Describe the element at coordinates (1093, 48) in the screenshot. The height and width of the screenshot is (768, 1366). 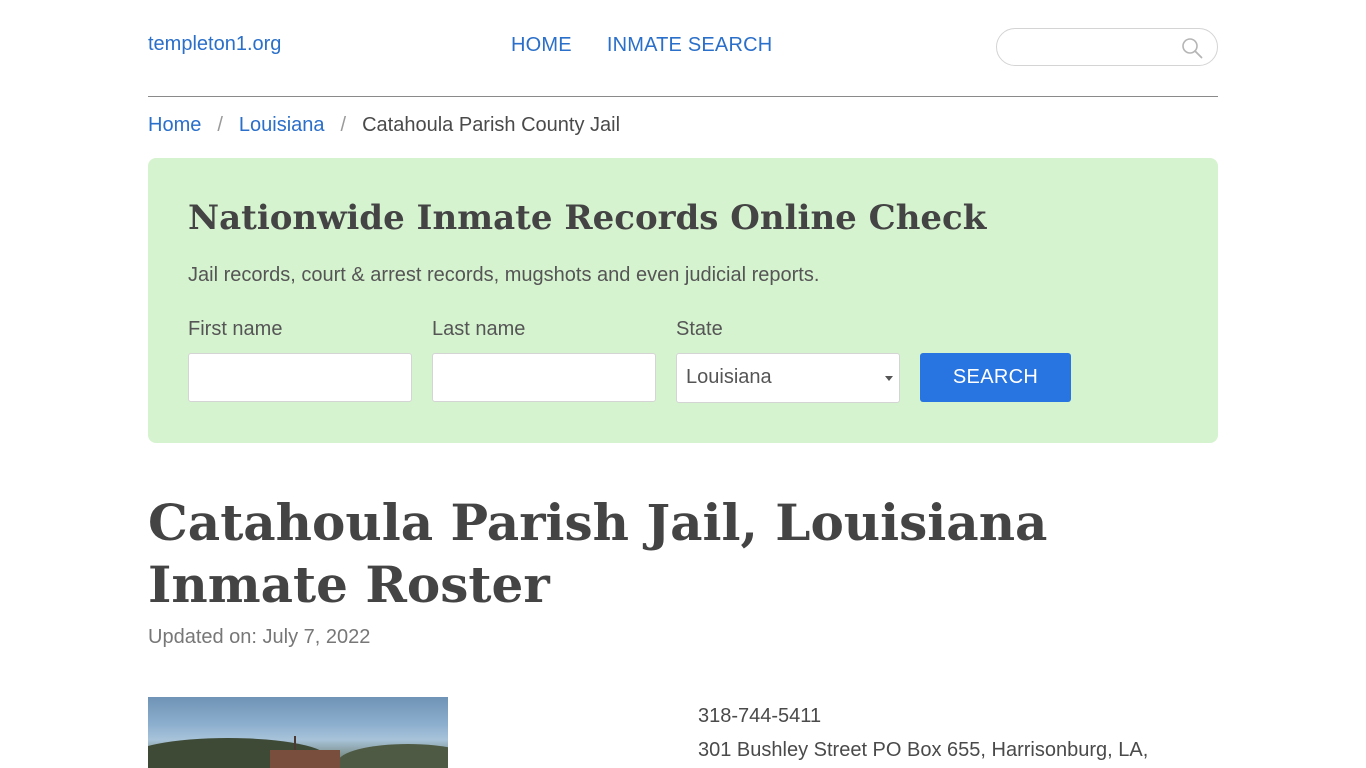
I see `header-search-input` at that location.